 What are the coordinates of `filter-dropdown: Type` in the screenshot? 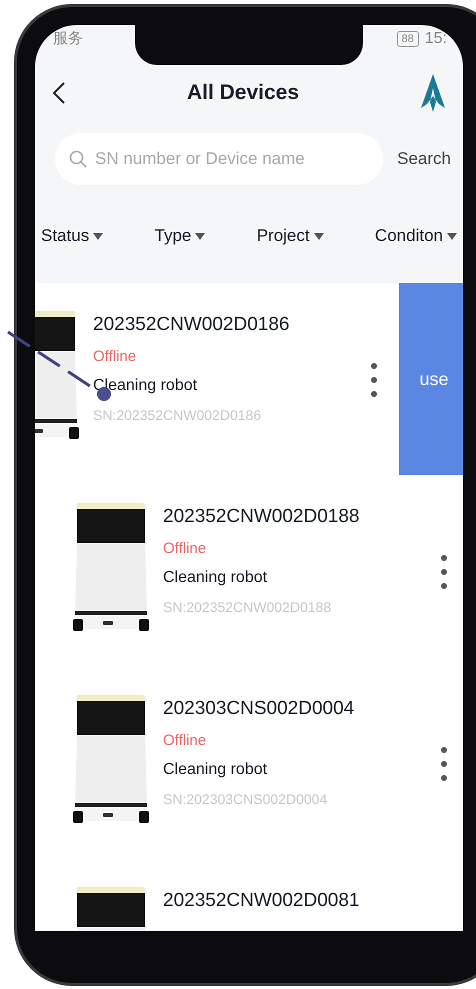 It's located at (180, 236).